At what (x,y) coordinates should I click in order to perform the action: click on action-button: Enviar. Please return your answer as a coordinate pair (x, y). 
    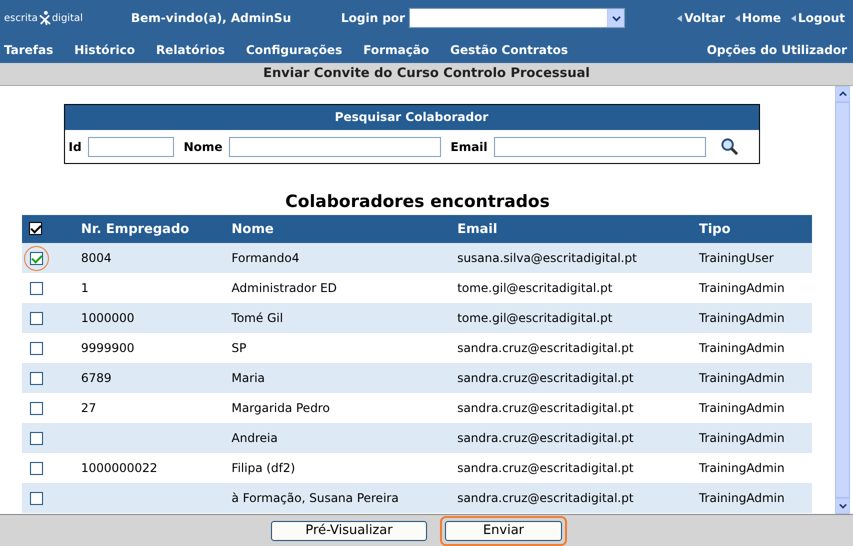
    Looking at the image, I should click on (503, 530).